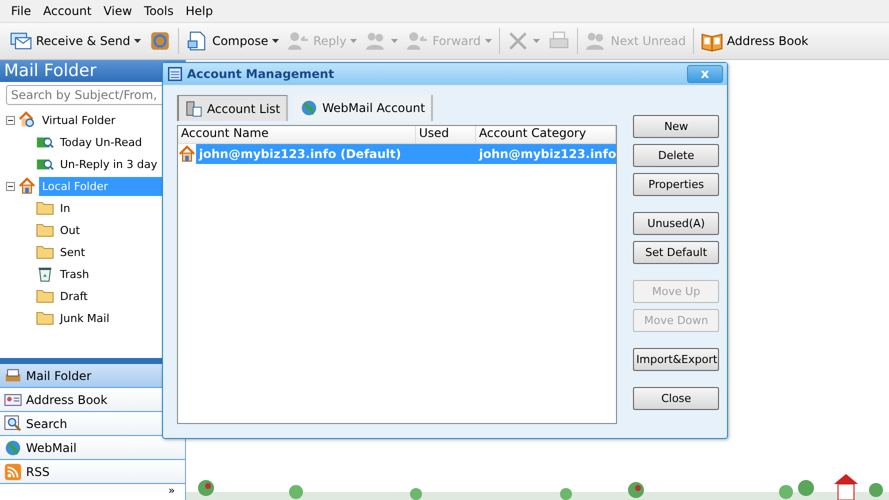  What do you see at coordinates (676, 398) in the screenshot?
I see `dialog-button: Close` at bounding box center [676, 398].